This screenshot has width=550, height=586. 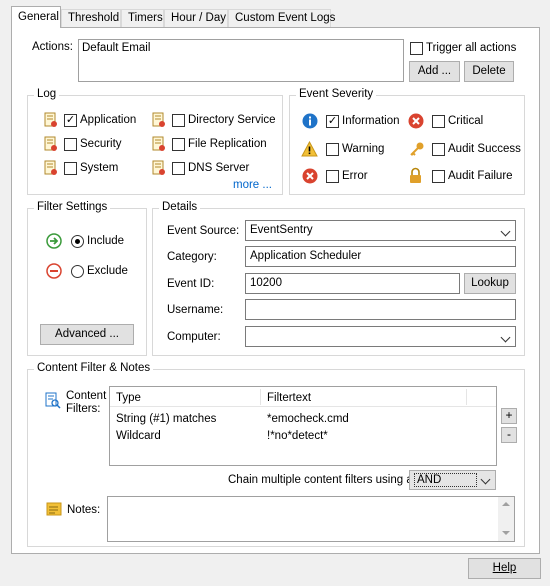 What do you see at coordinates (77, 271) in the screenshot?
I see `exclude-radio` at bounding box center [77, 271].